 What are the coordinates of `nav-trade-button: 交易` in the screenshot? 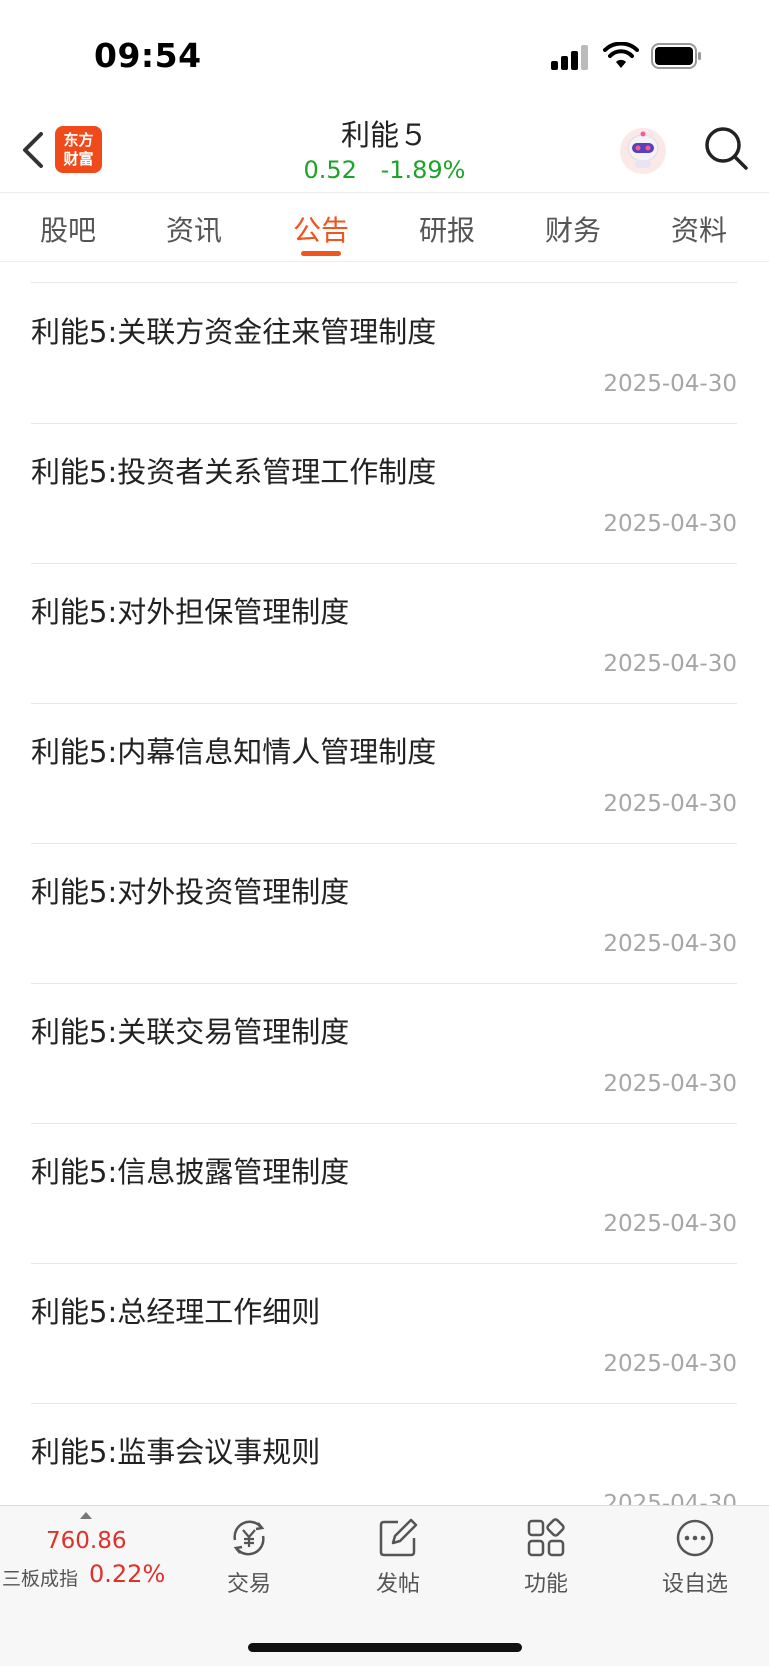 It's located at (249, 1557).